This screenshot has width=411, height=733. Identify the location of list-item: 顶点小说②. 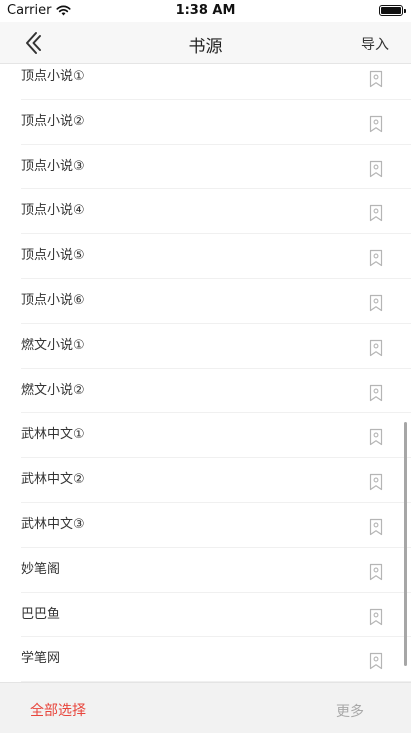
(205, 122).